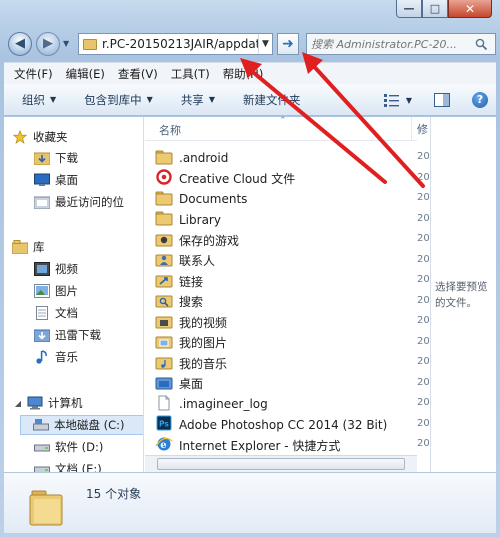 The image size is (500, 537). Describe the element at coordinates (42, 291) in the screenshot. I see `picture-library-icon` at that location.